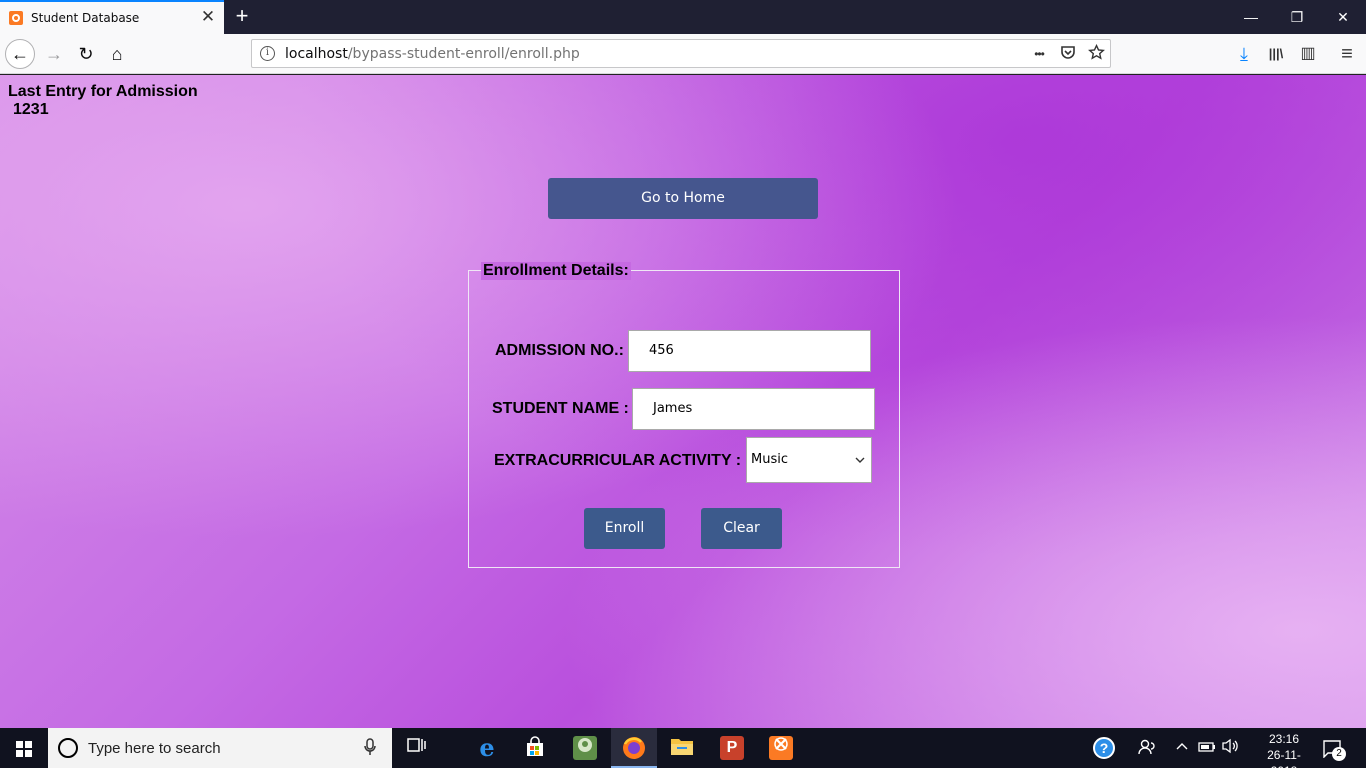 This screenshot has width=1366, height=768. I want to click on notification-count-badge: 2, so click(1339, 754).